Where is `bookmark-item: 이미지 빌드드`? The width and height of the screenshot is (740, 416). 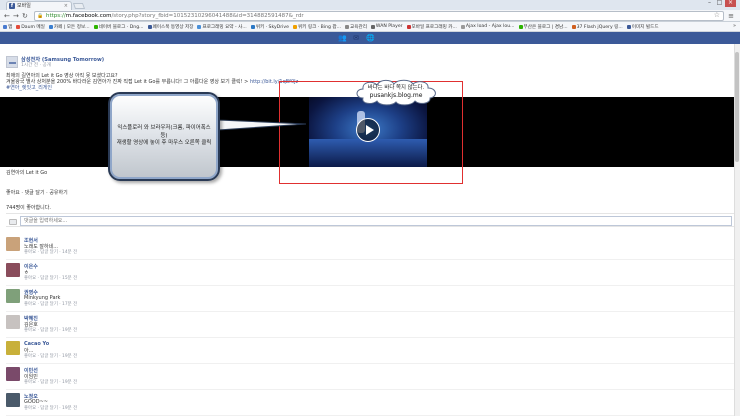
bookmark-item: 이미지 빌드드 is located at coordinates (642, 27).